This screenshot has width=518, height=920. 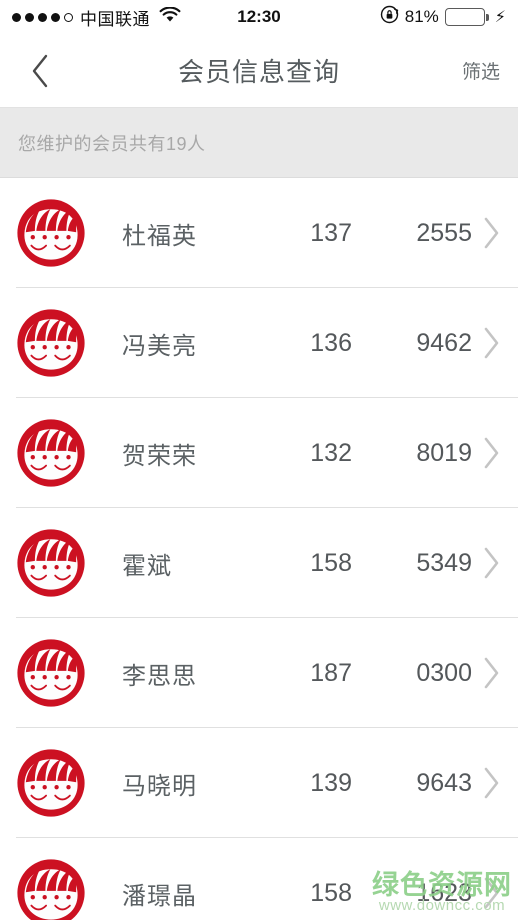 What do you see at coordinates (259, 233) in the screenshot?
I see `member-row: 杜福英 137 2555` at bounding box center [259, 233].